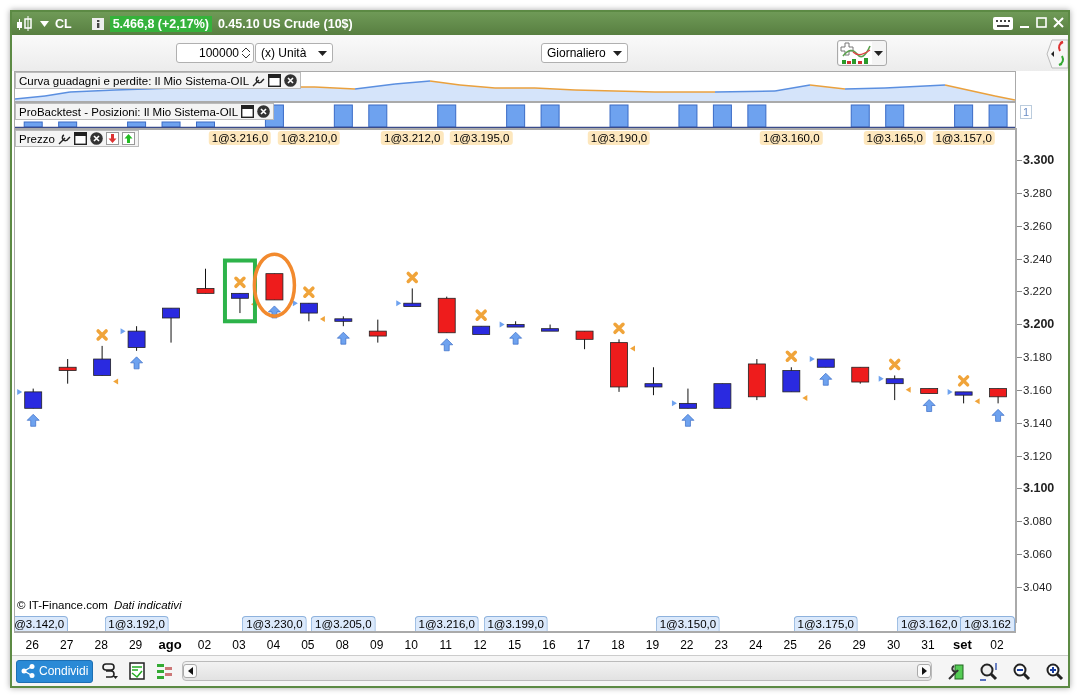 The height and width of the screenshot is (698, 1079). What do you see at coordinates (160, 23) in the screenshot?
I see `price-change-badge: 5.466,8 (+2,17%)` at bounding box center [160, 23].